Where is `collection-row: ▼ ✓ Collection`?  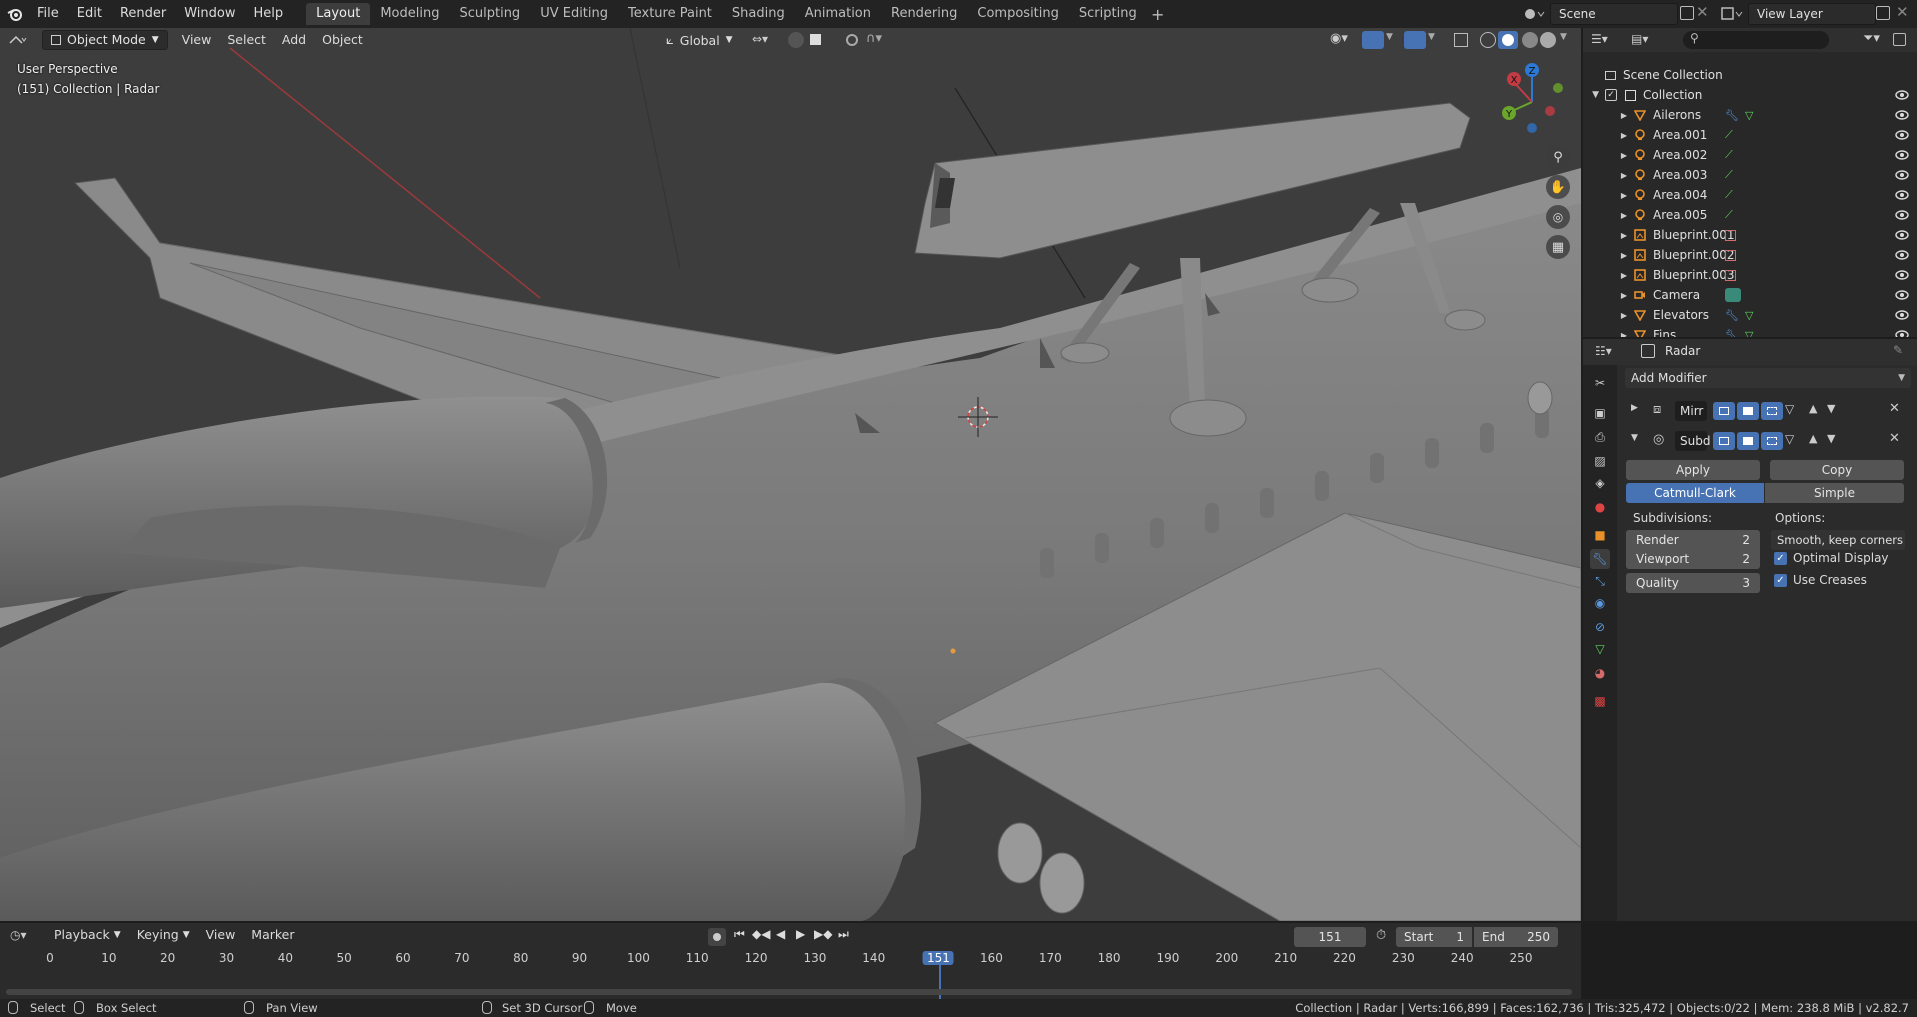
collection-row: ▼ ✓ Collection is located at coordinates (1750, 95).